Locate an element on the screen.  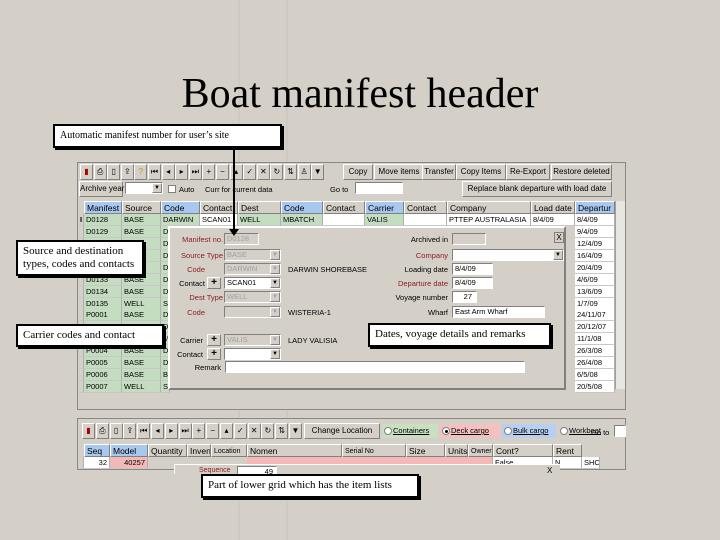
column-header: Model is located at coordinates (129, 450).